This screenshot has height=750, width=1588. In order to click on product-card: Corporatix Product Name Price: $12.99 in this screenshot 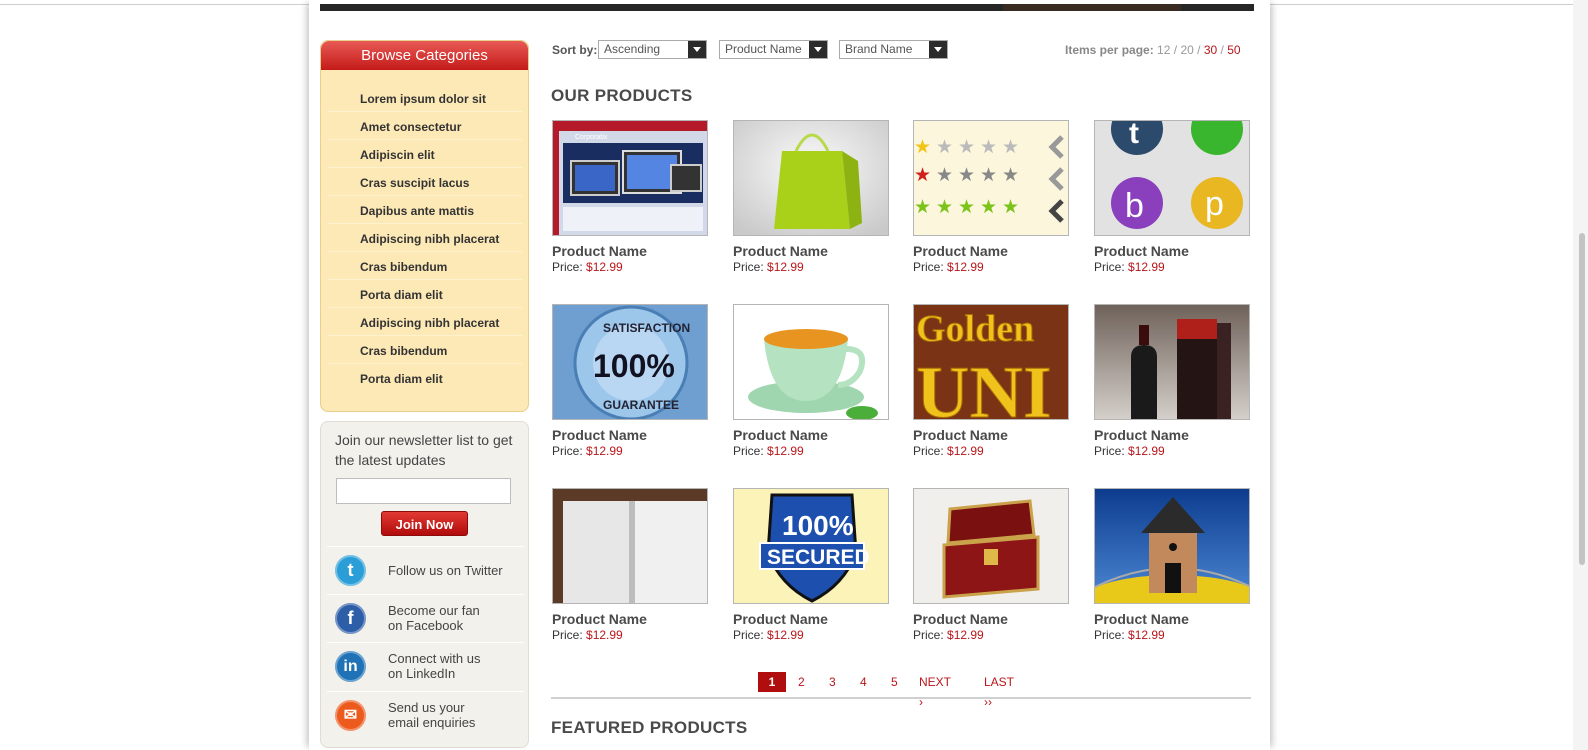, I will do `click(630, 197)`.